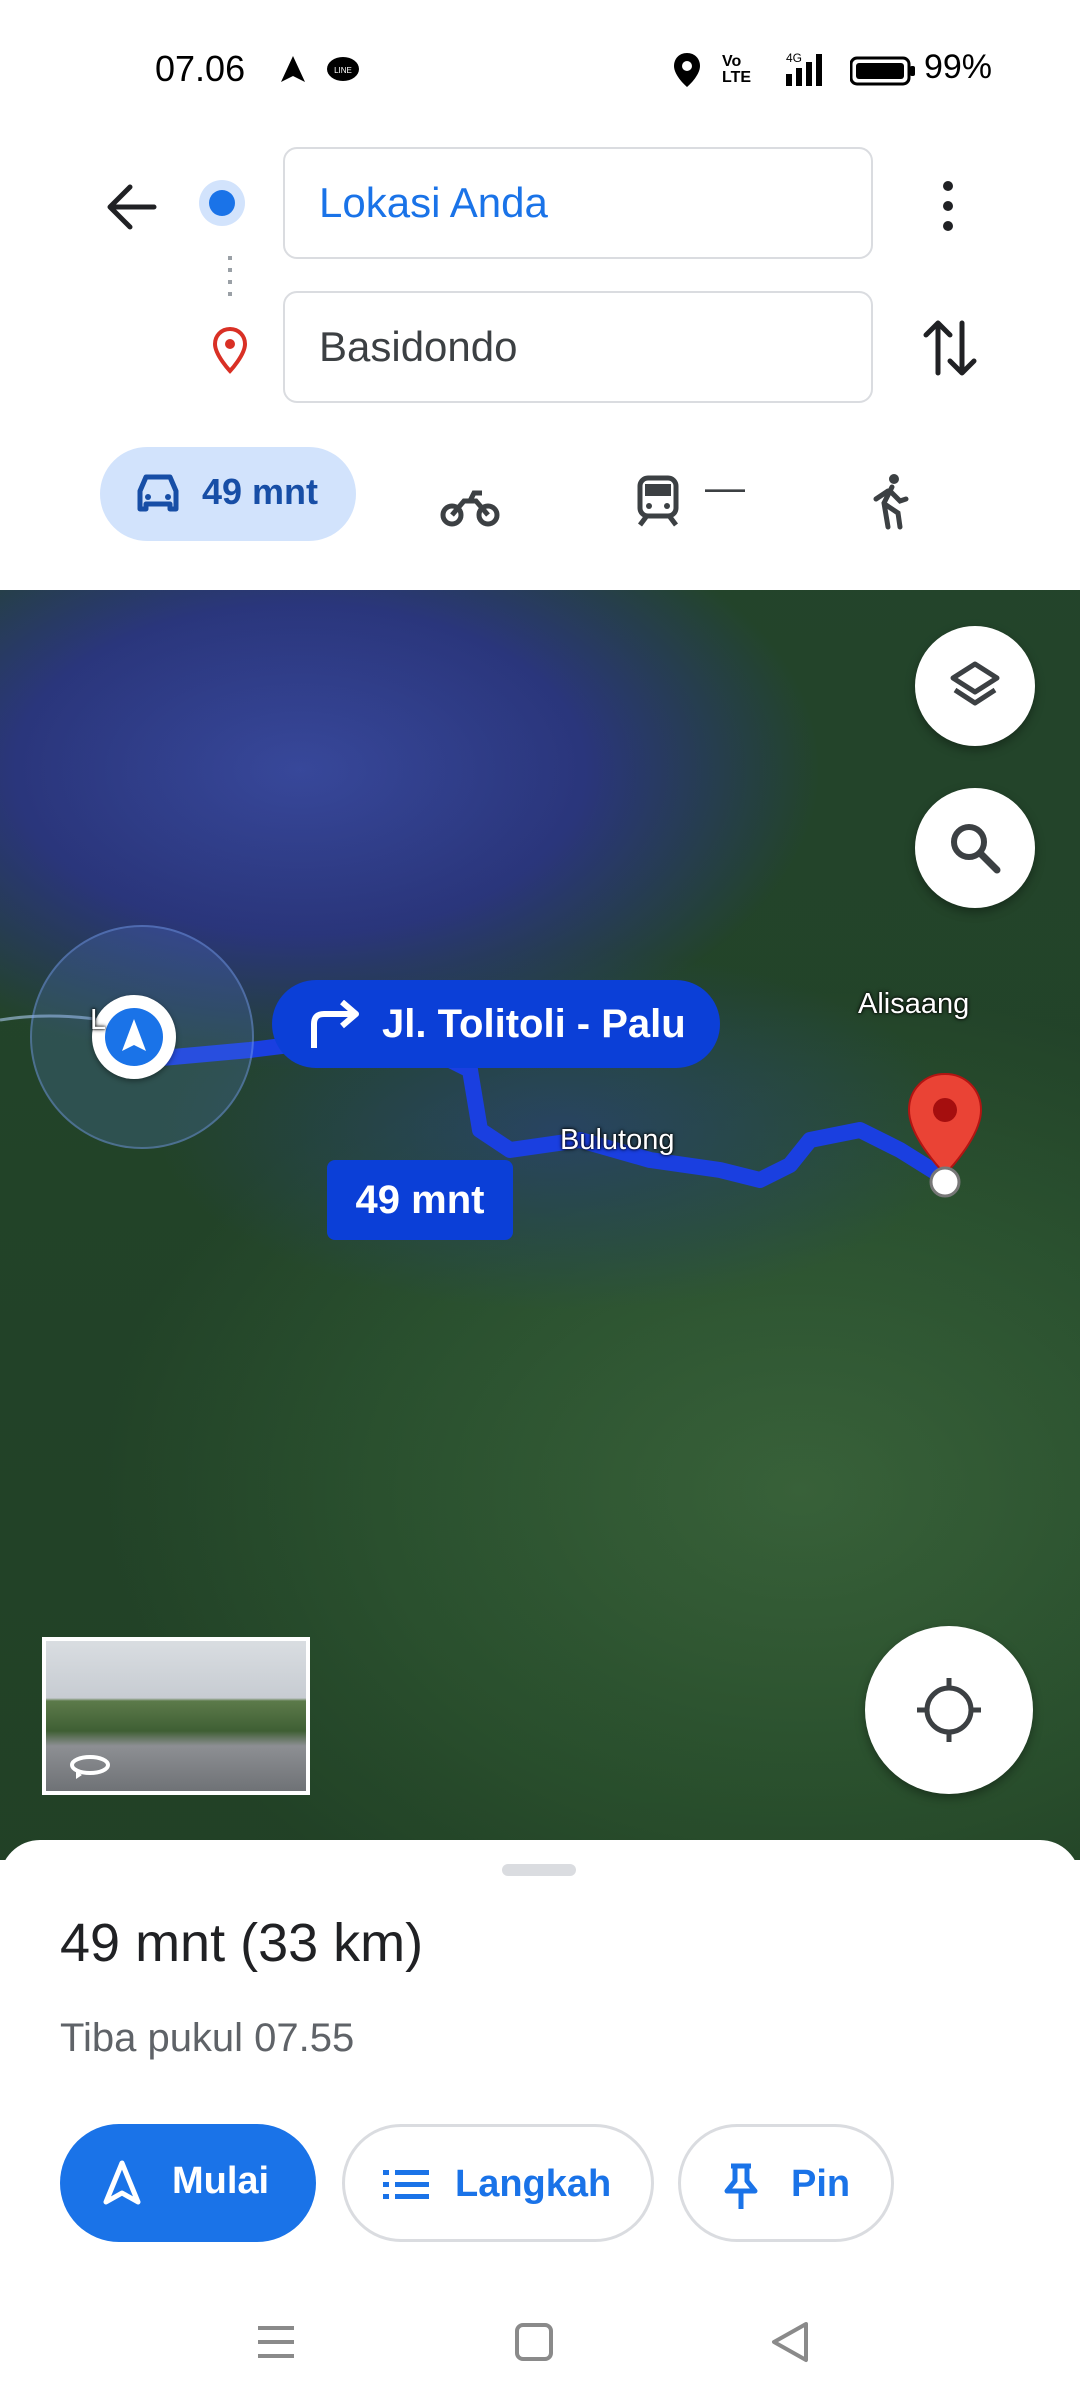 The image size is (1080, 2400). I want to click on status-time: 07.06, so click(200, 68).